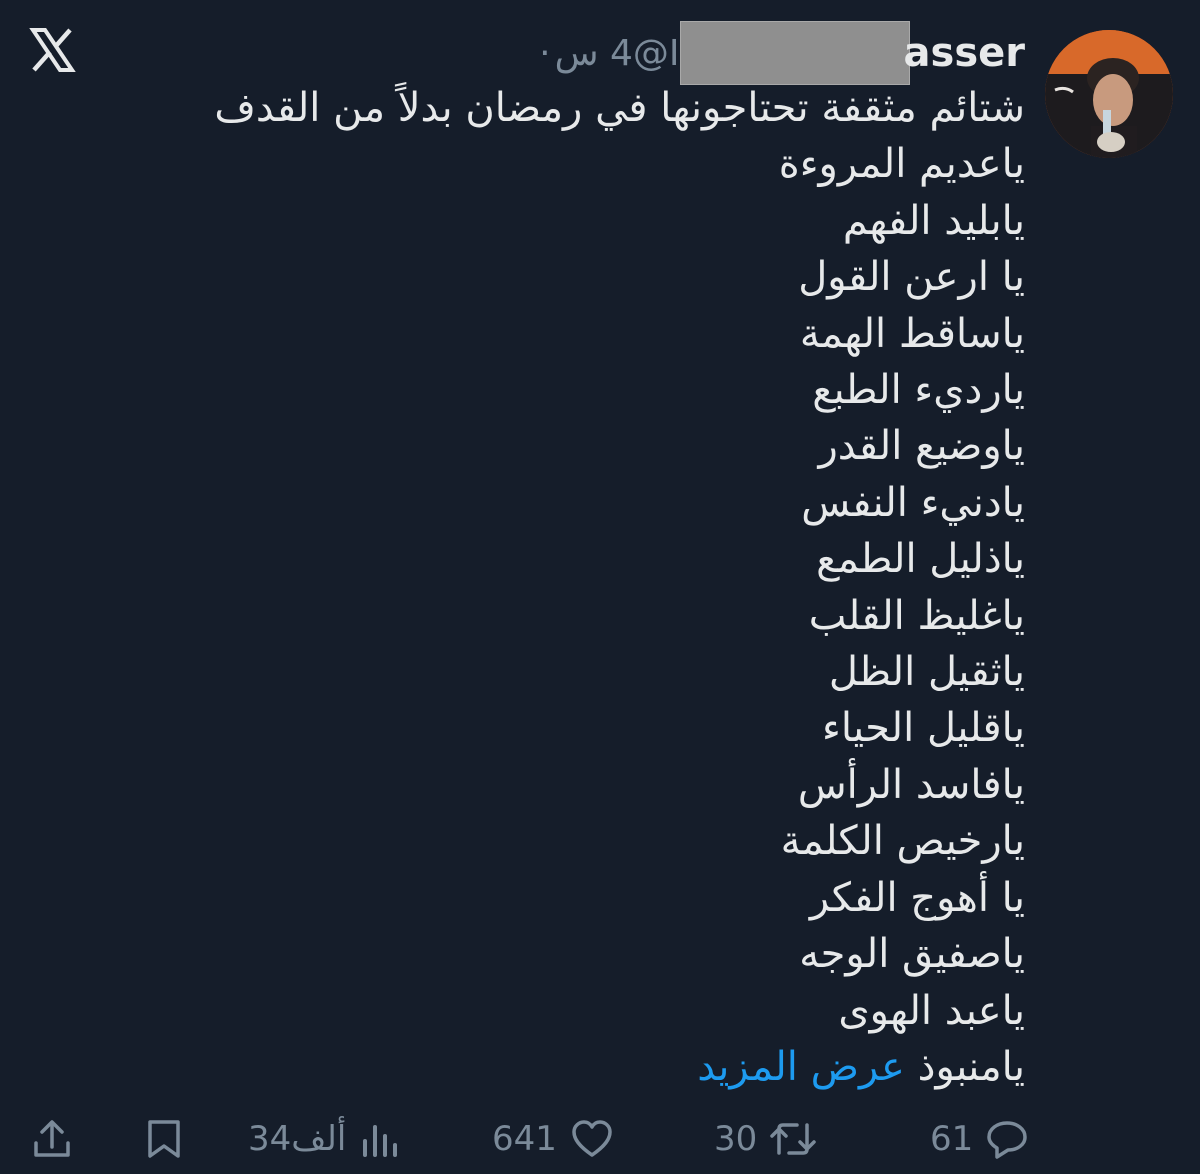 This screenshot has width=1200, height=1174. Describe the element at coordinates (736, 1139) in the screenshot. I see `repost-count: 30` at that location.